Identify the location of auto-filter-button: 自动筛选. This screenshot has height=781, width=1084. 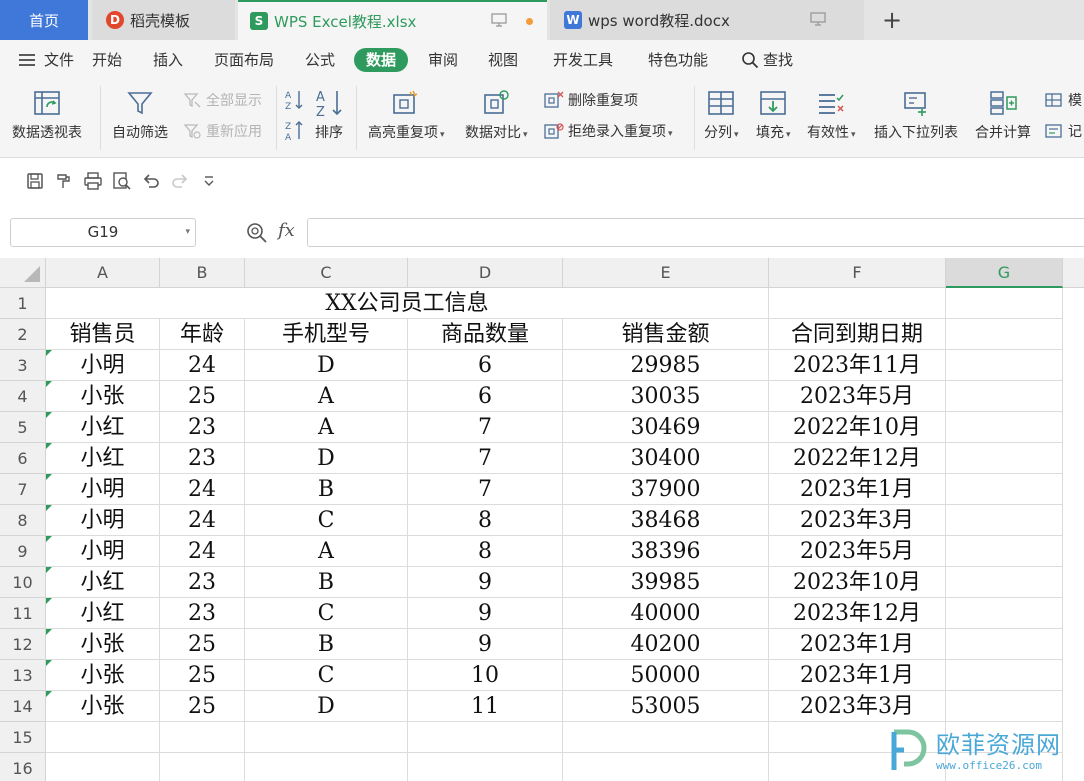
(140, 115).